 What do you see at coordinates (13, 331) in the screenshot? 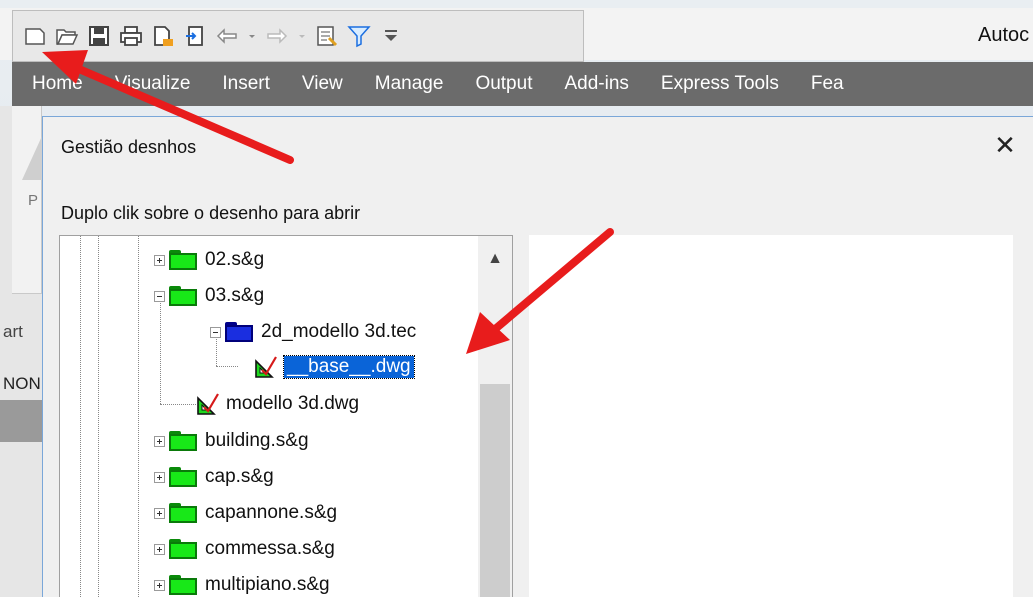
I see `start-tab-label: art` at bounding box center [13, 331].